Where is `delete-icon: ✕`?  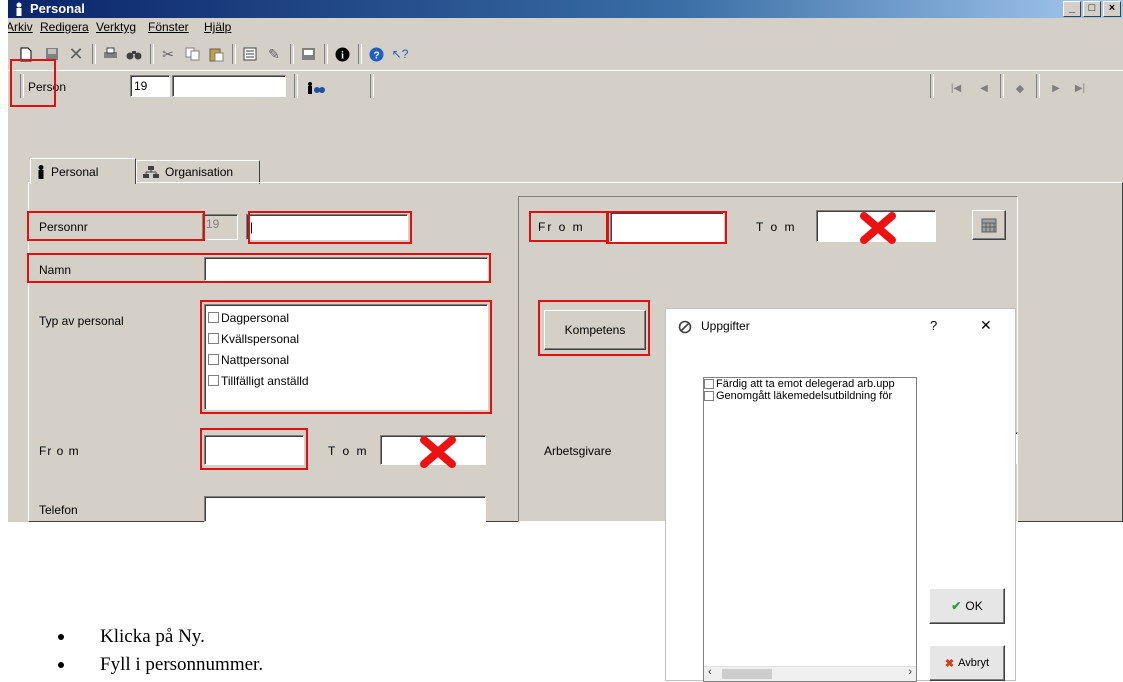 delete-icon: ✕ is located at coordinates (76, 54).